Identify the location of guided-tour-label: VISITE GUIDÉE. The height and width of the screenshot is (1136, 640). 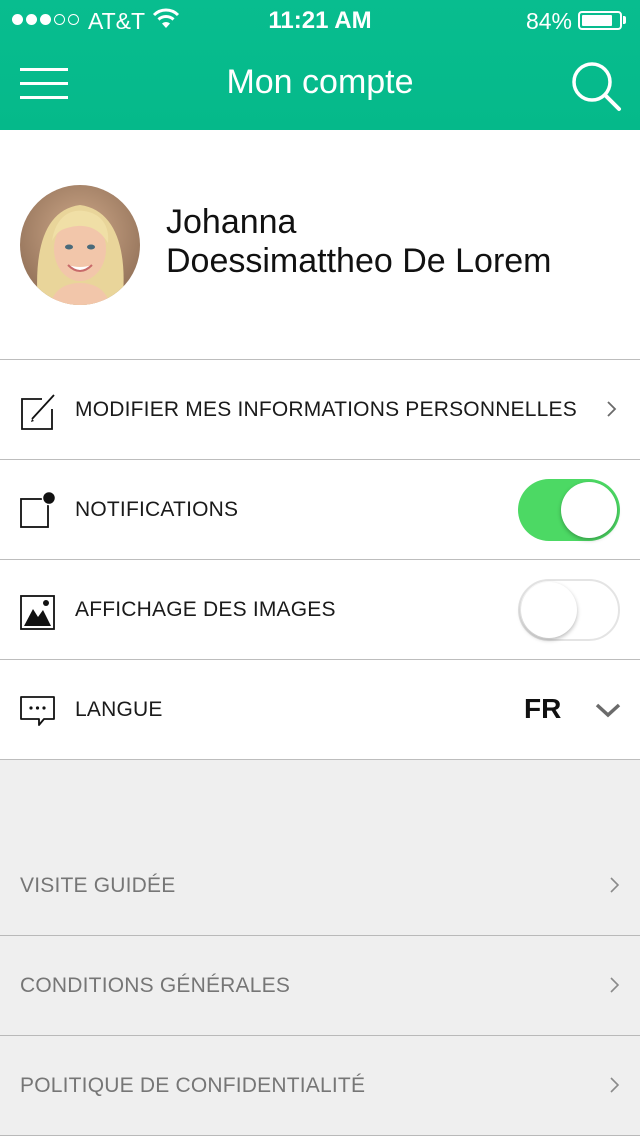
(98, 885).